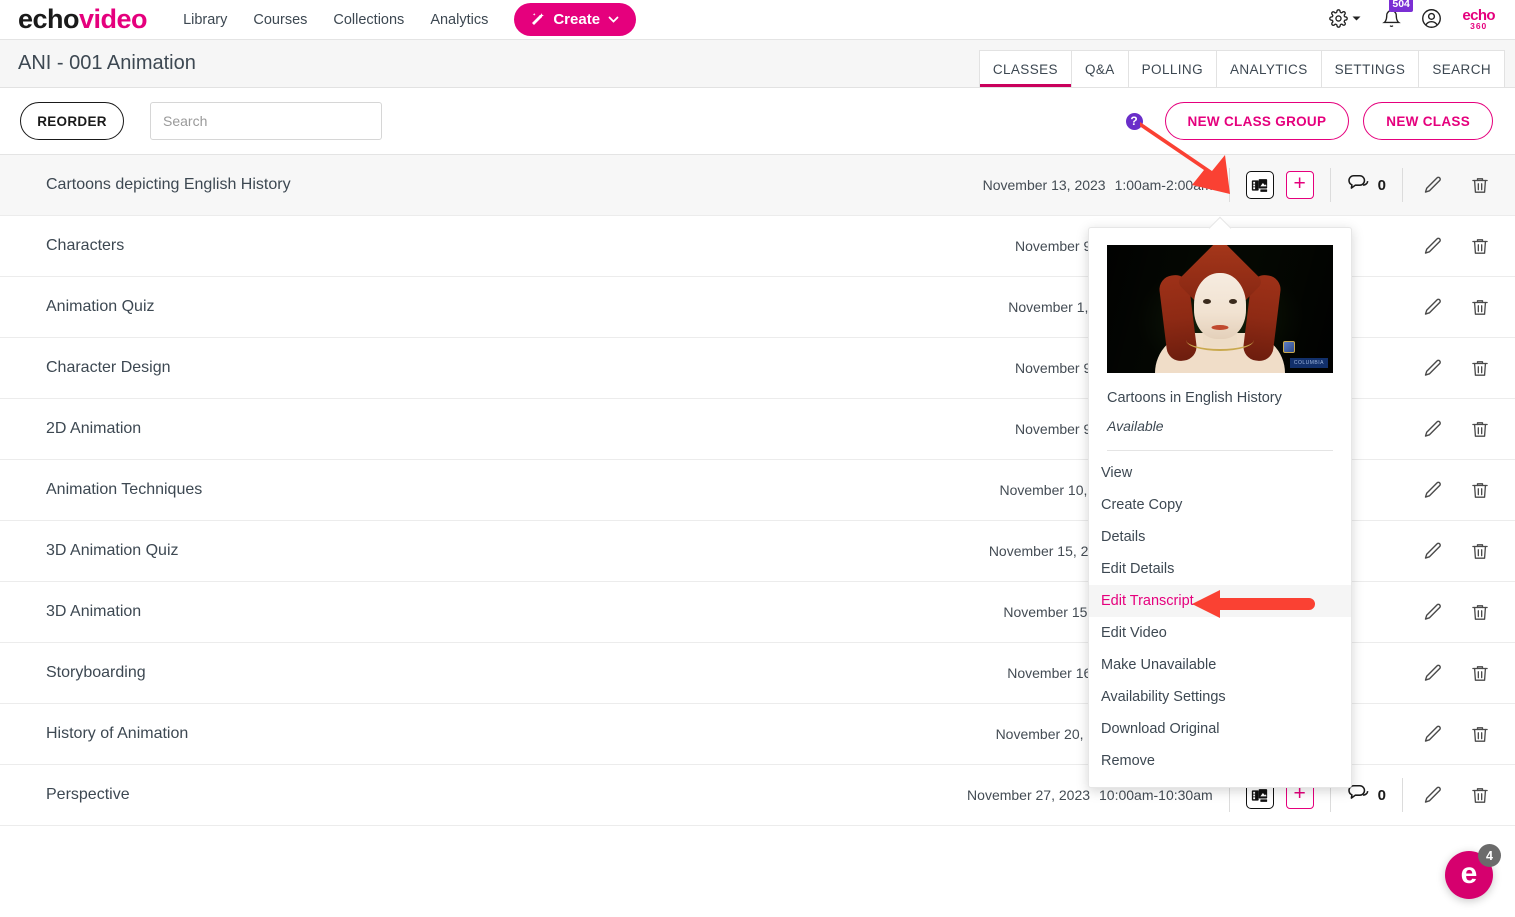 The height and width of the screenshot is (917, 1515). Describe the element at coordinates (1220, 505) in the screenshot. I see `context-menu-item: Create Copy` at that location.